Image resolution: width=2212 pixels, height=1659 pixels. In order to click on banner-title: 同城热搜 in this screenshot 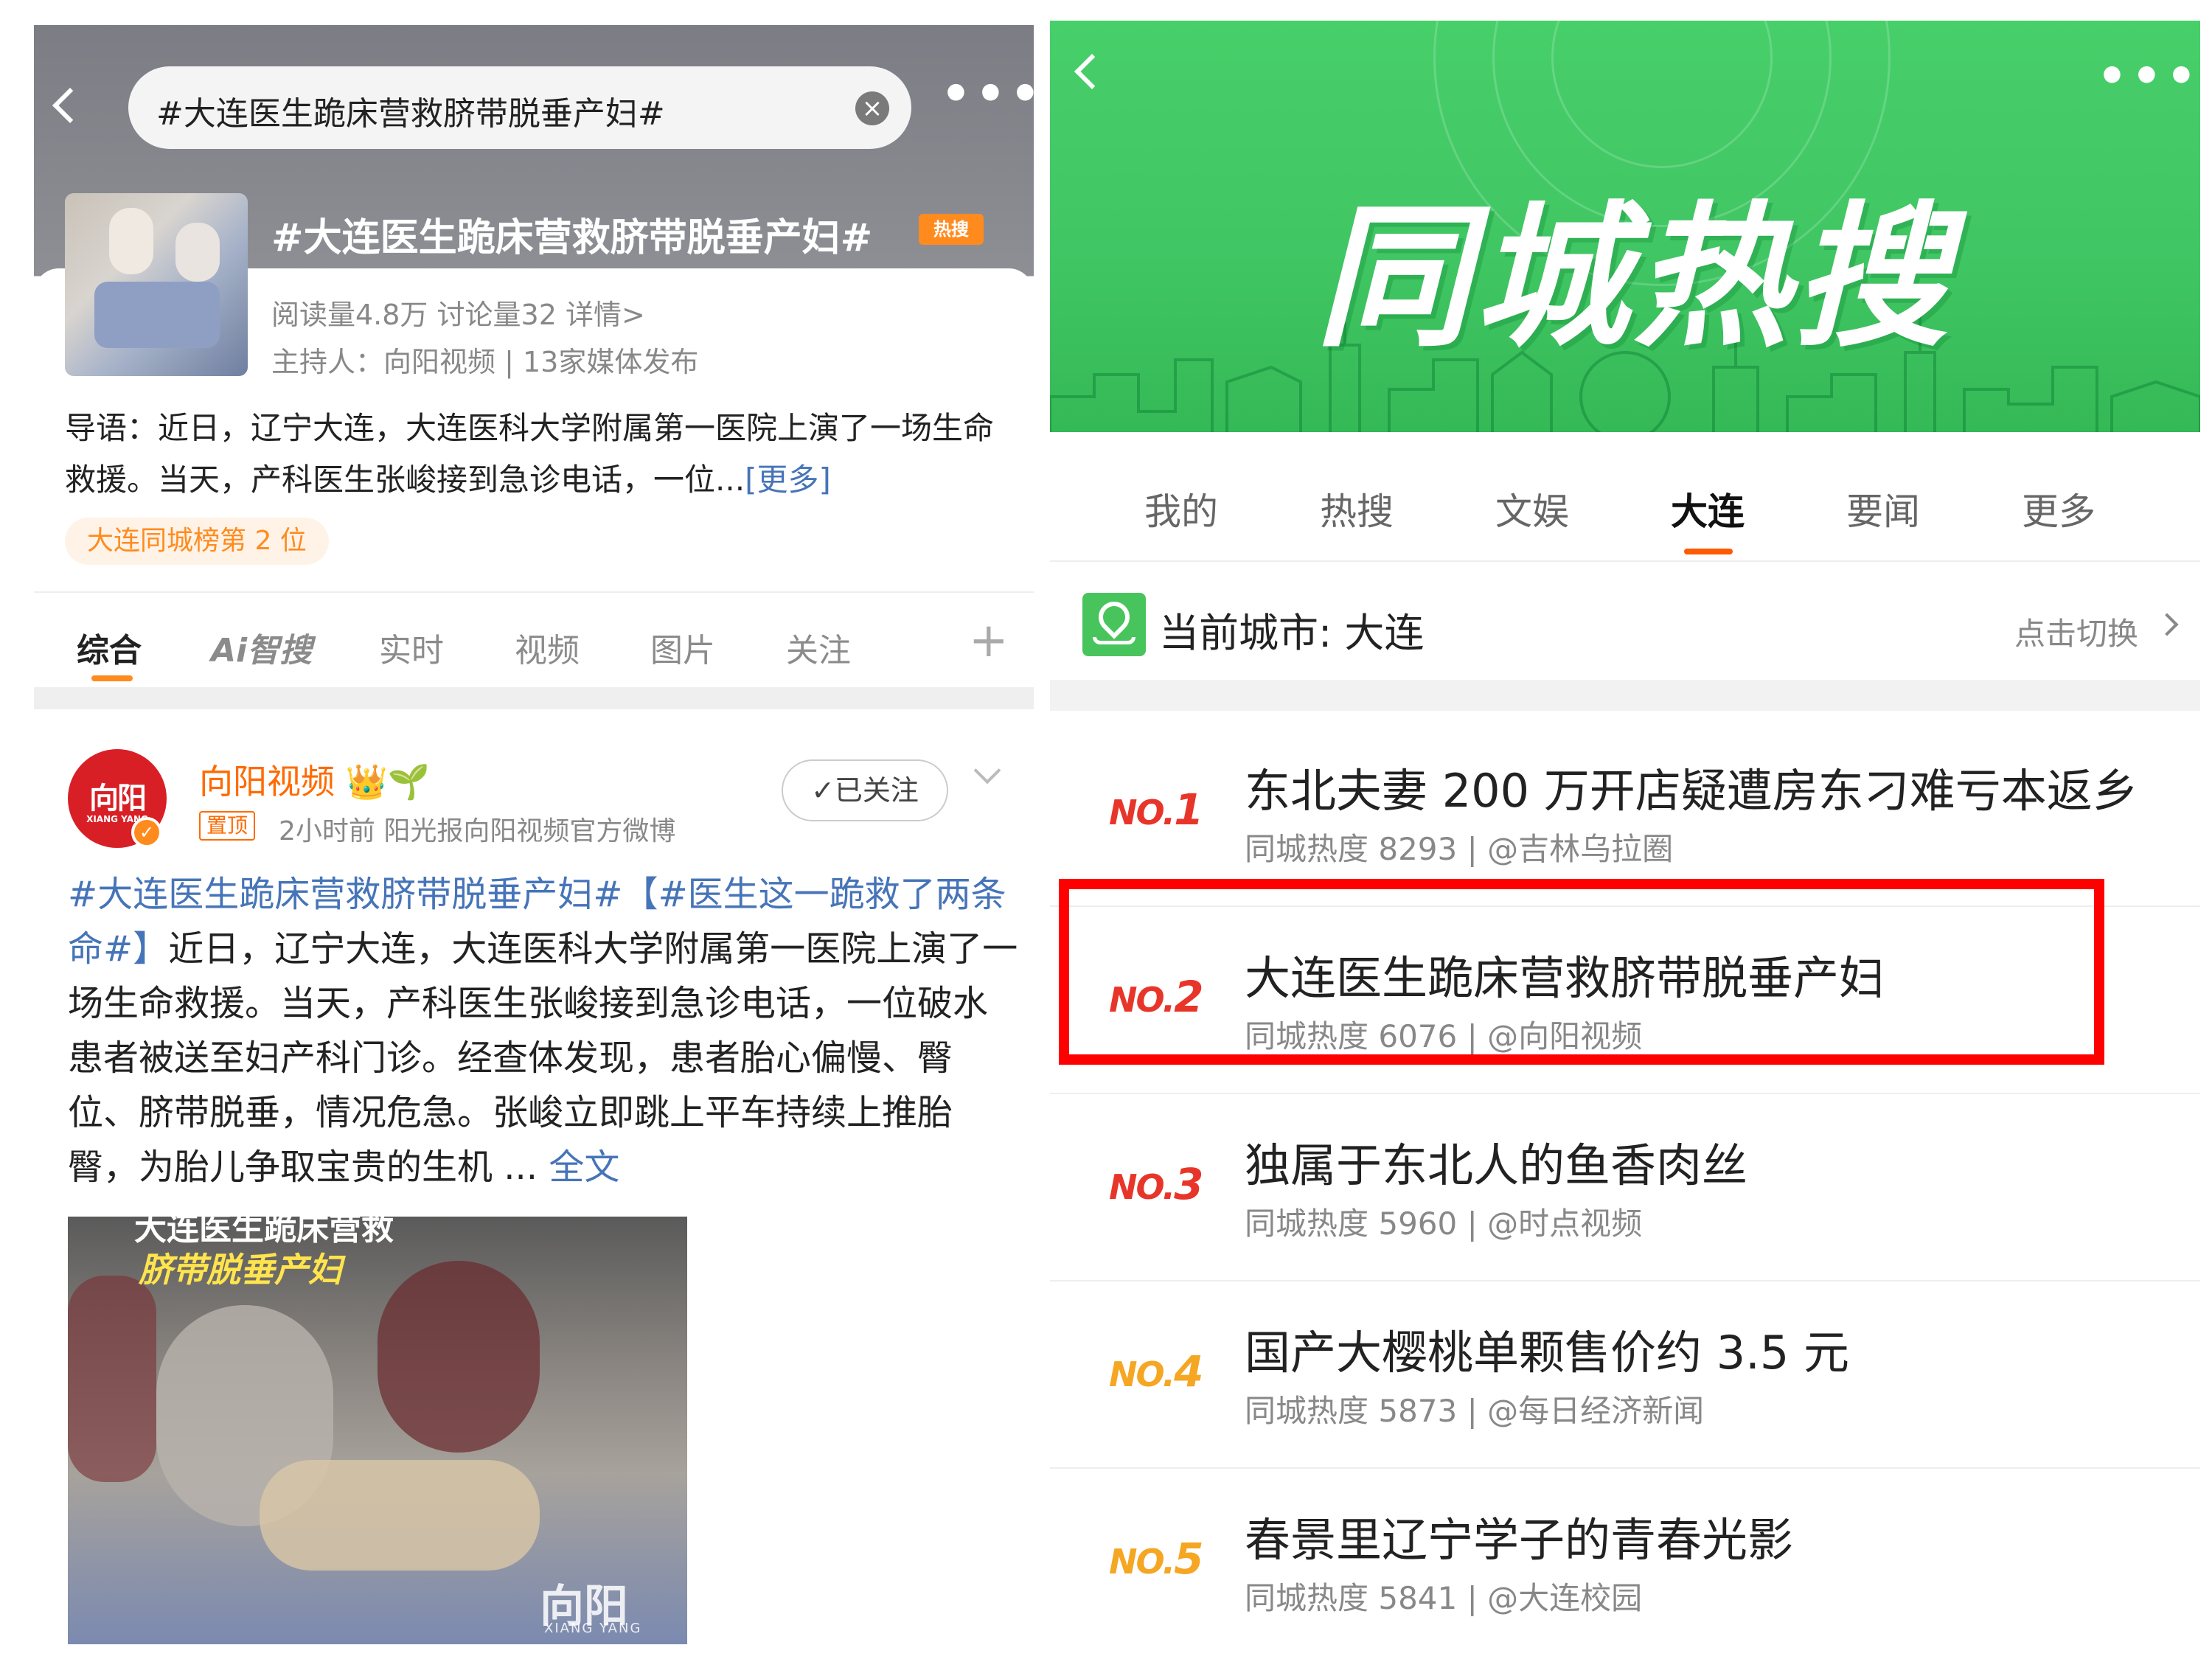, I will do `click(1634, 277)`.